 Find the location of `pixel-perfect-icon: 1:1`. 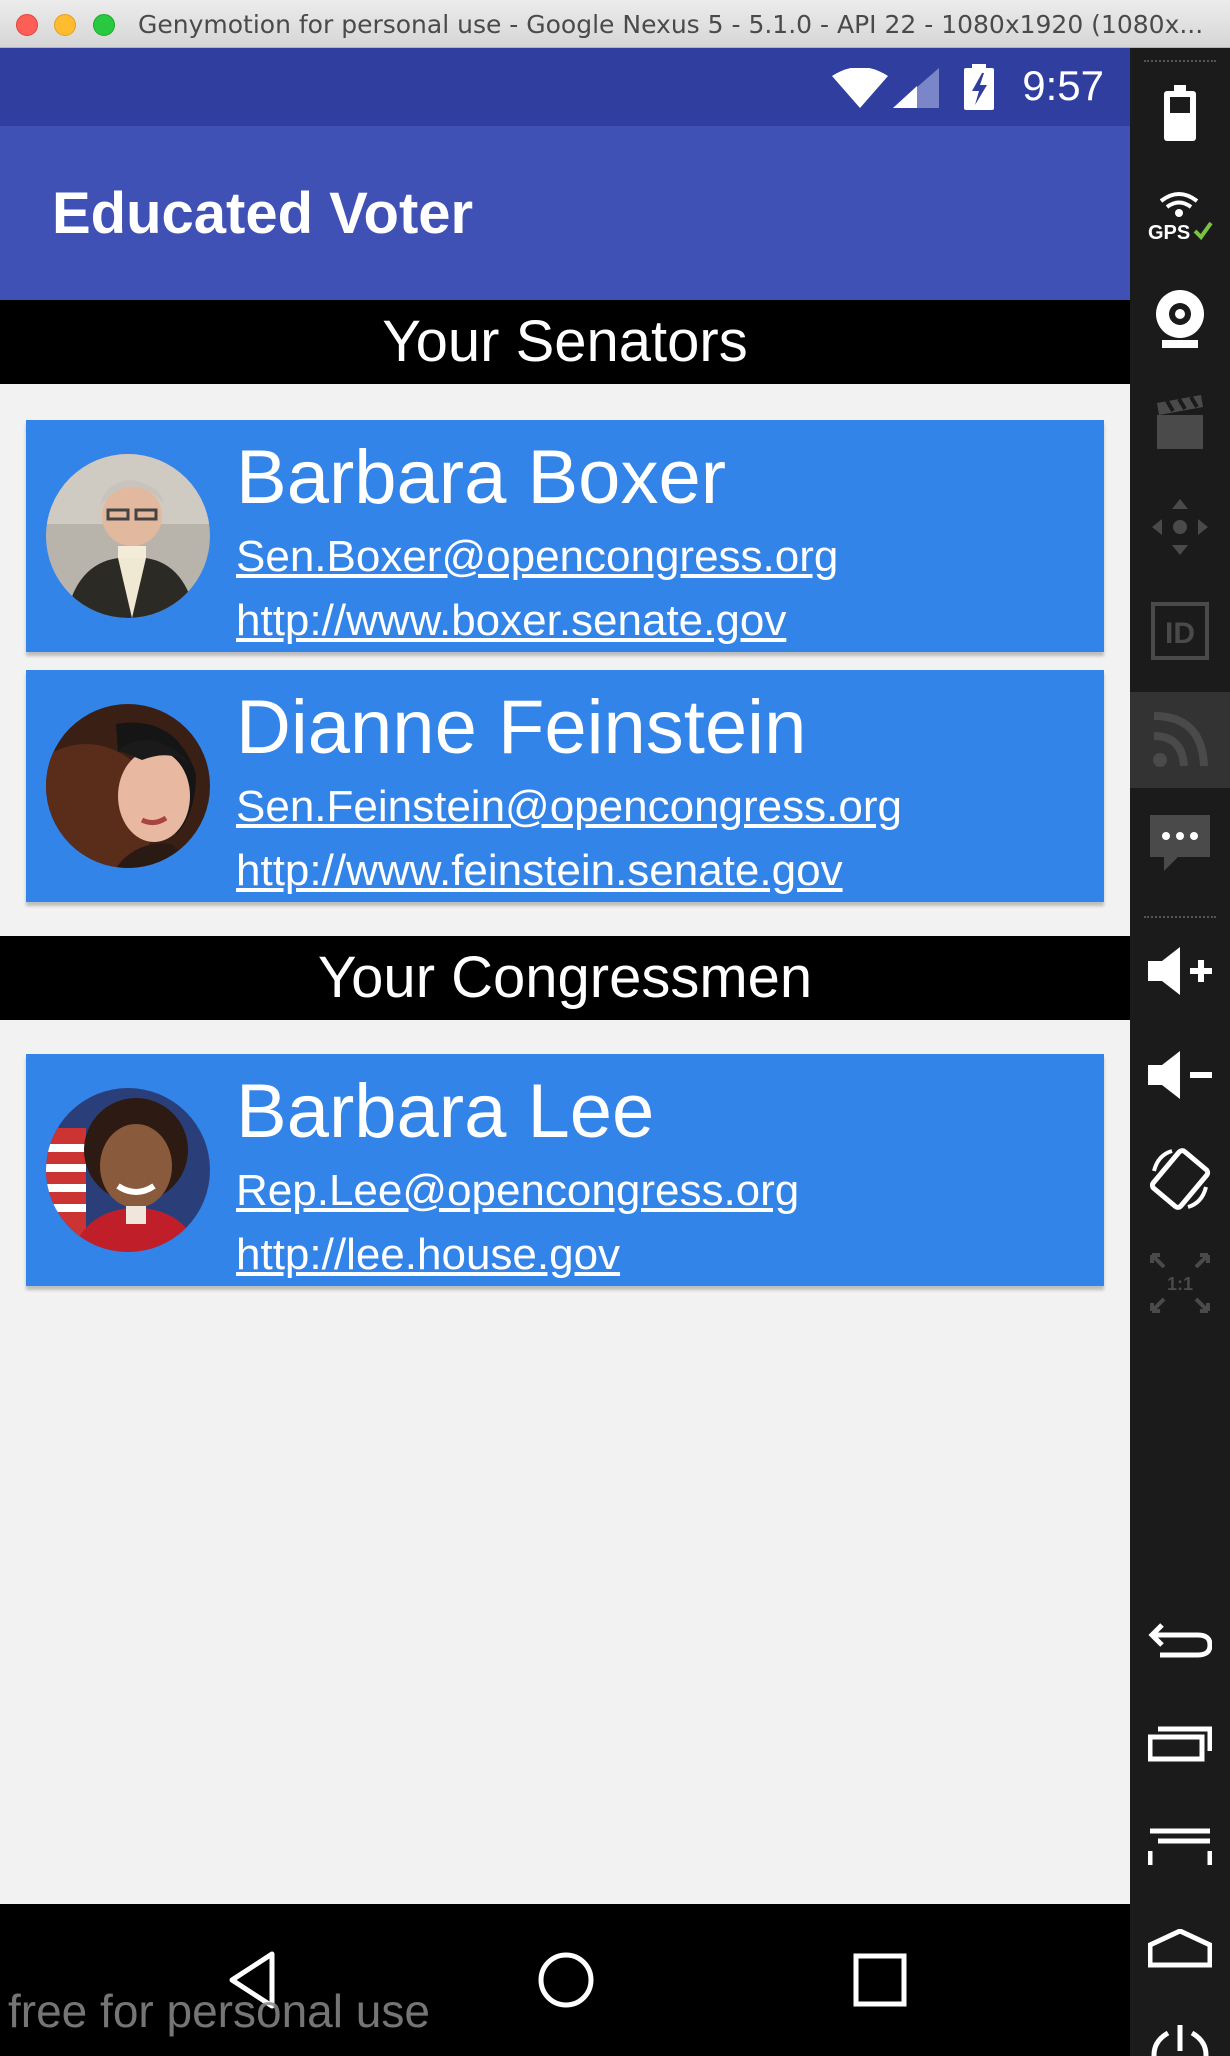

pixel-perfect-icon: 1:1 is located at coordinates (1180, 1283).